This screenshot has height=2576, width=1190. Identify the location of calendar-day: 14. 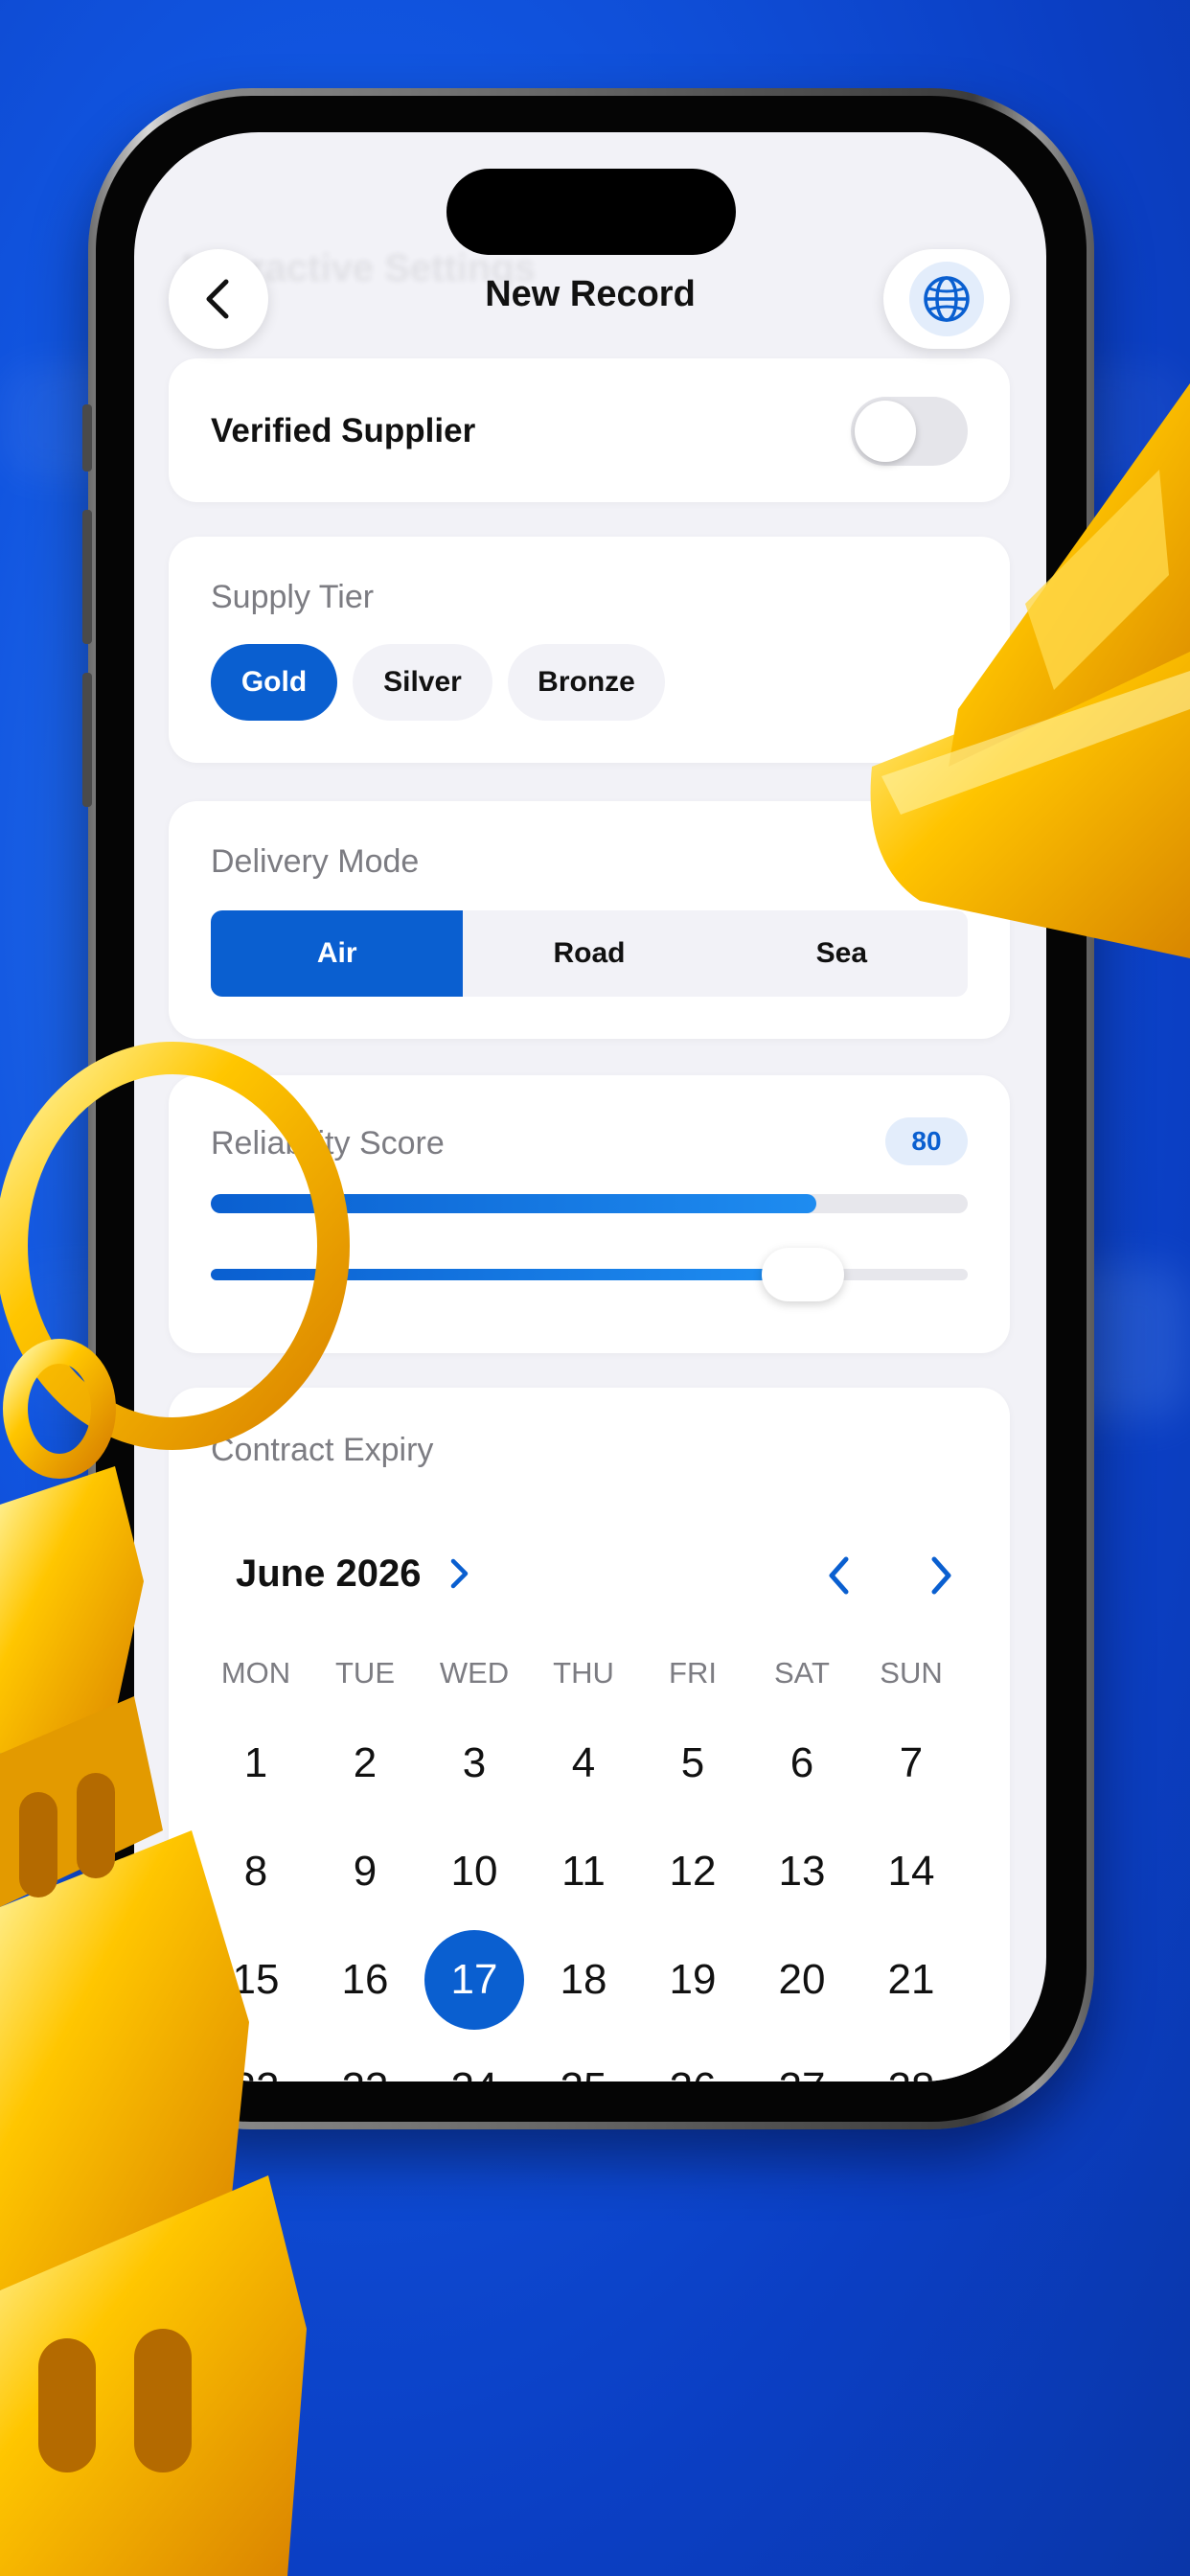
(911, 1871).